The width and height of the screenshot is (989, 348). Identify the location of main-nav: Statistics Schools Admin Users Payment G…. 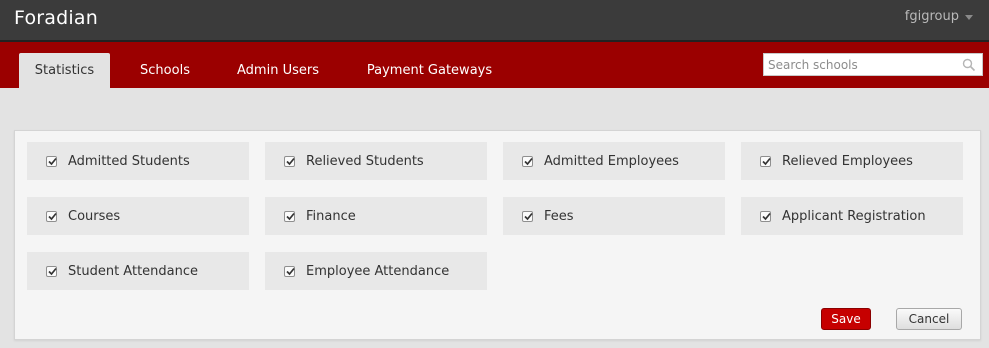
(494, 65).